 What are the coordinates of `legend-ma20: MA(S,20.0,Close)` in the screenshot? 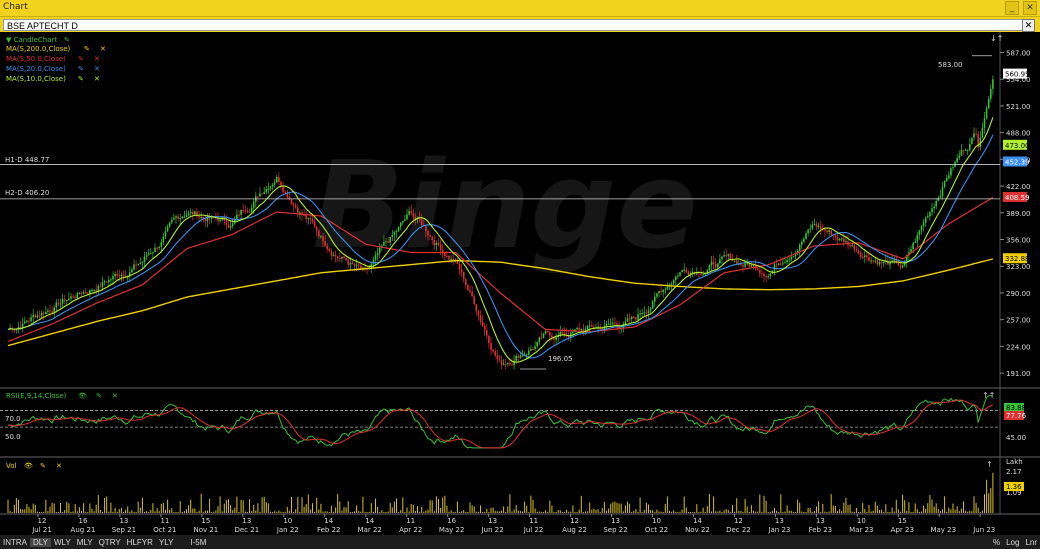 It's located at (36, 69).